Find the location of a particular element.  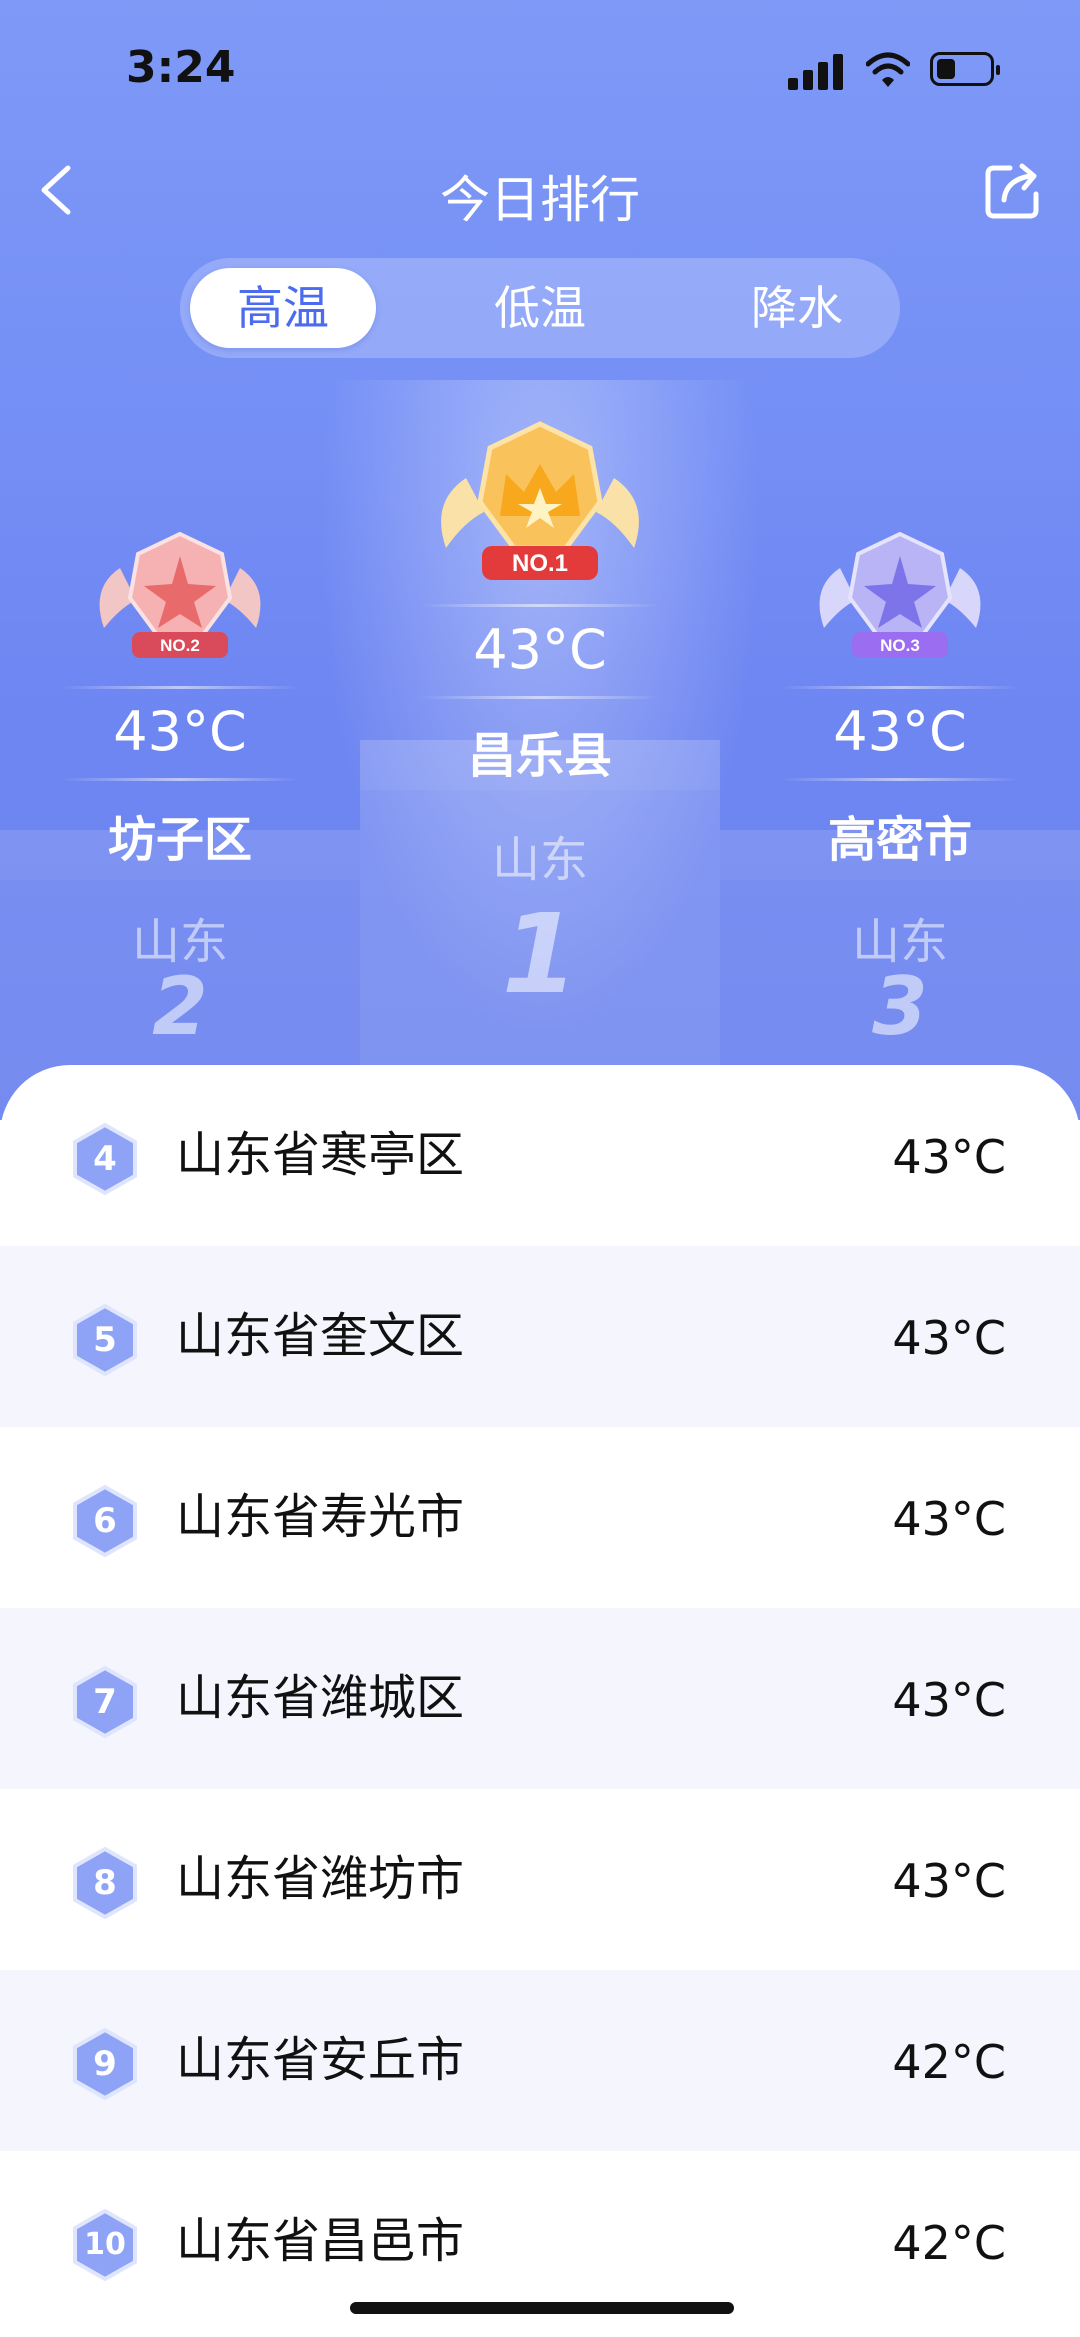

rank-hex-icon: 9 is located at coordinates (105, 2064).